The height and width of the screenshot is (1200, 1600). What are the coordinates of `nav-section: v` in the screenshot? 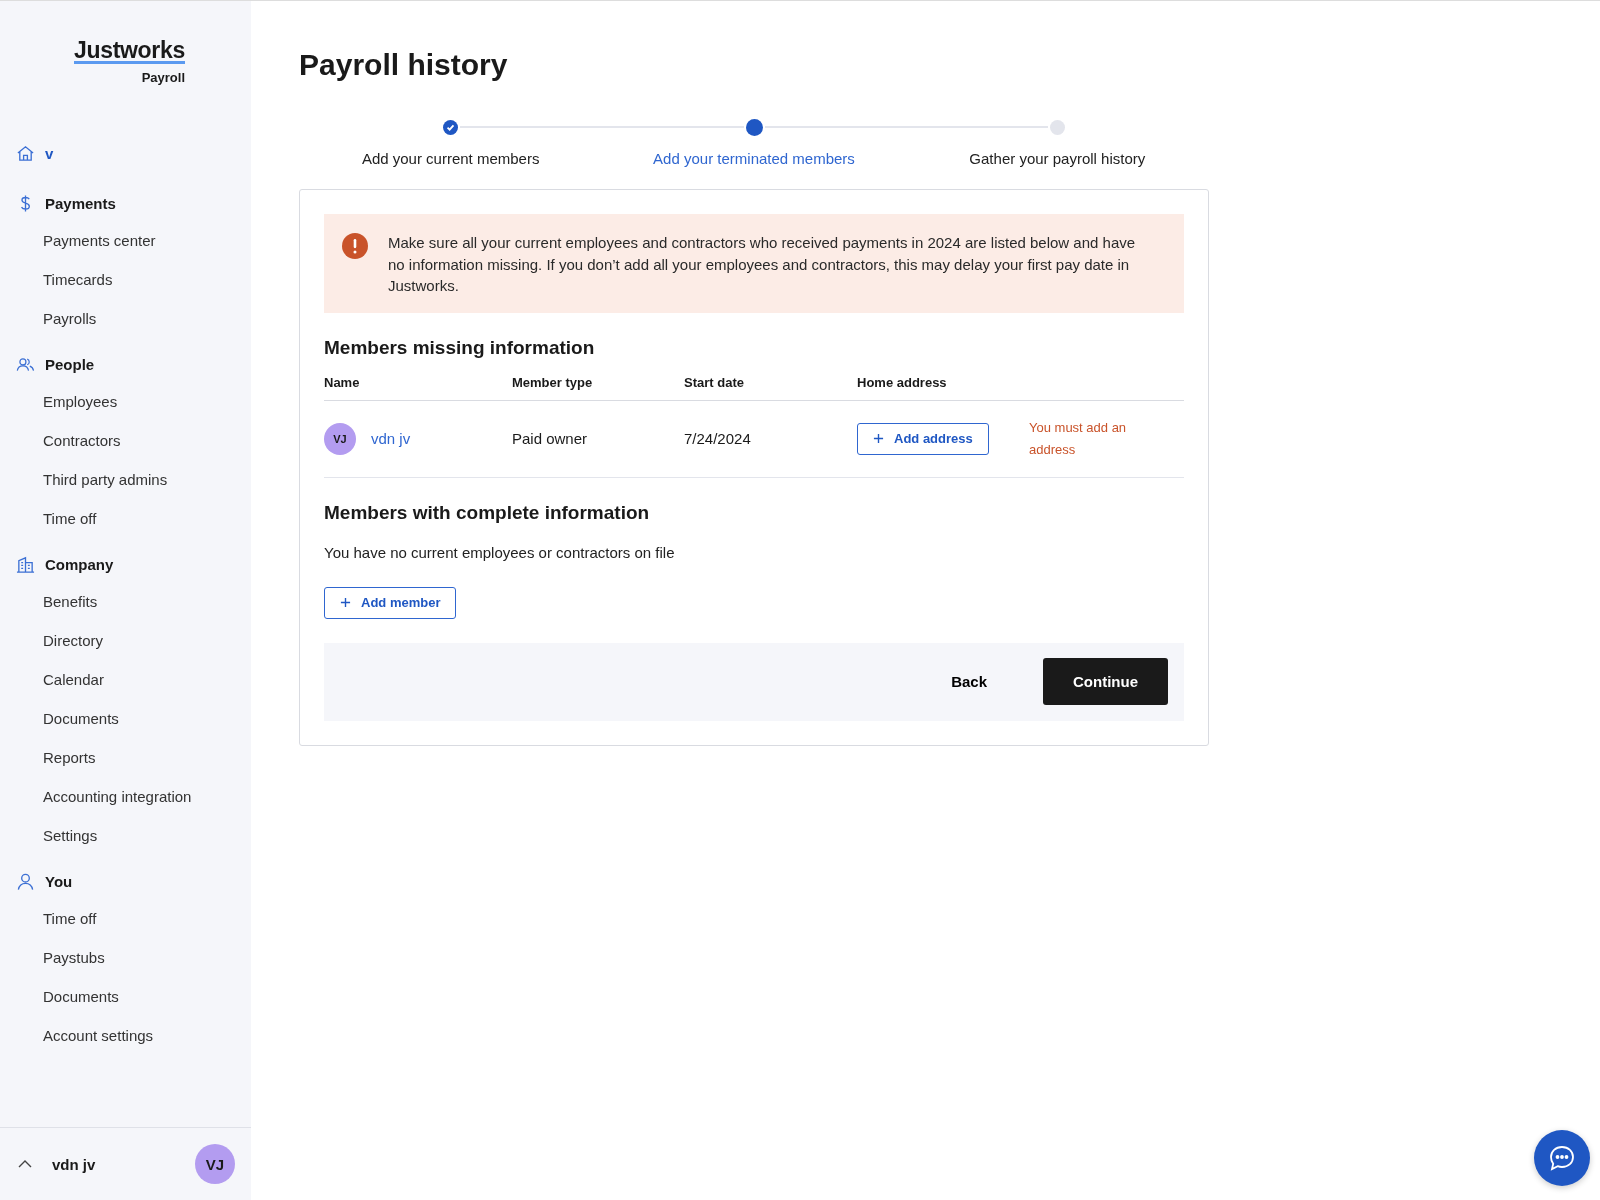 It's located at (133, 153).